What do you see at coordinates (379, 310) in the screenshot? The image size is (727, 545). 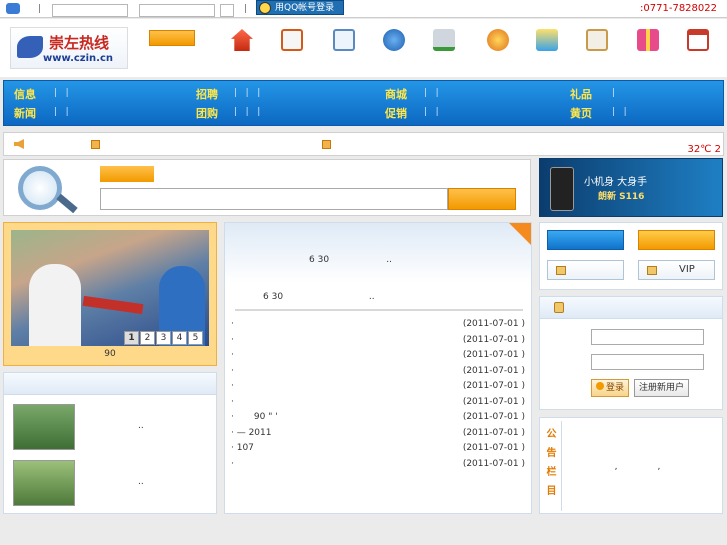 I see `news-divider` at bounding box center [379, 310].